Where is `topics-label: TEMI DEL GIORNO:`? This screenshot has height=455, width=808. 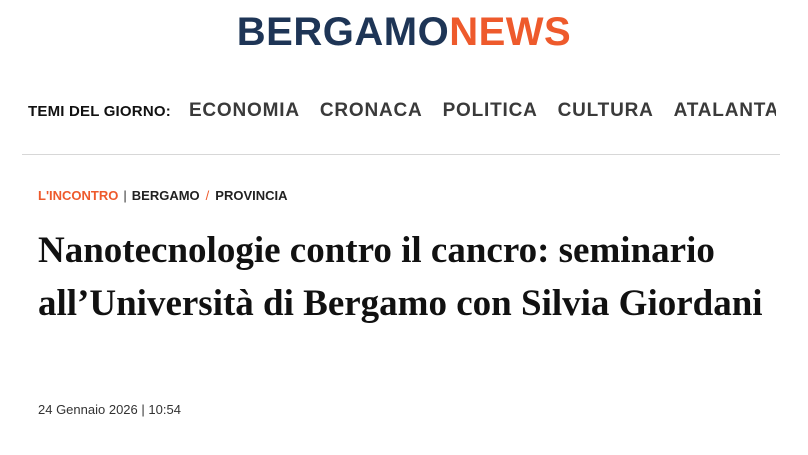
topics-label: TEMI DEL GIORNO: is located at coordinates (99, 111).